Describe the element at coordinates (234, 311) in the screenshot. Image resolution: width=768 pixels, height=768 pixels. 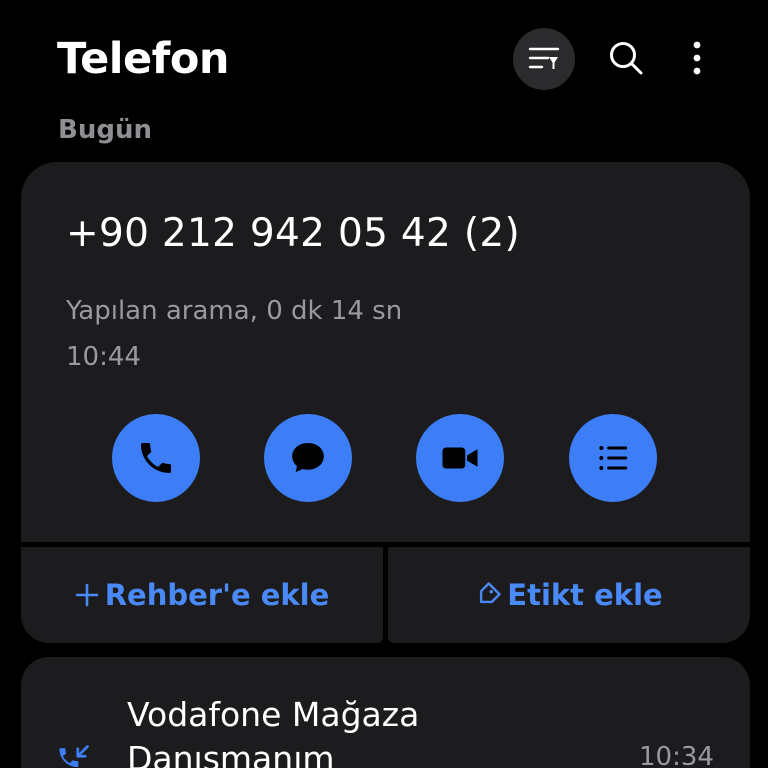
I see `call-detail: Yapılan arama, 0 dk 14 sn` at that location.